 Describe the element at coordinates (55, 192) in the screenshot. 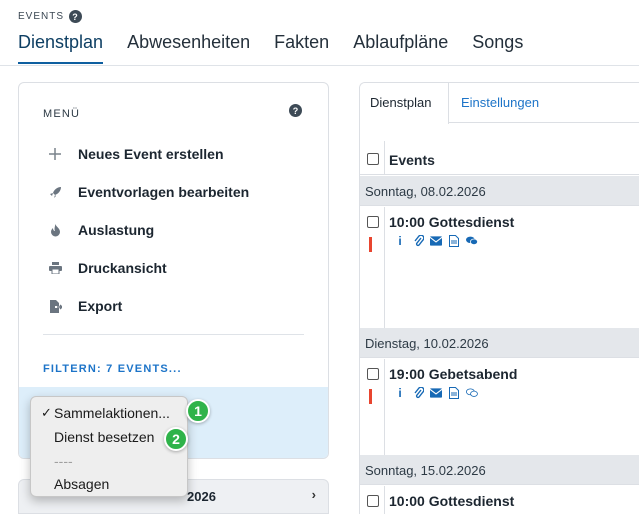

I see `rocket-icon` at that location.